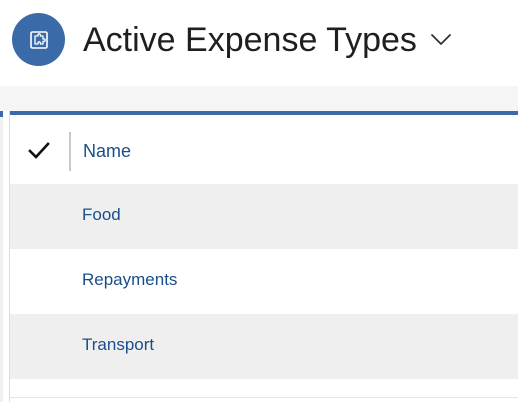 Image resolution: width=518 pixels, height=402 pixels. I want to click on column-header-name: Name, so click(107, 151).